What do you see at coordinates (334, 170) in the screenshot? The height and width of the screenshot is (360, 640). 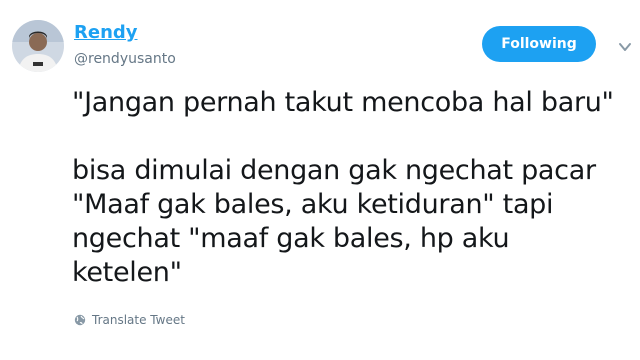 I see `tweet-text-line: bisa dimulai dengan gak ngechat pacar` at bounding box center [334, 170].